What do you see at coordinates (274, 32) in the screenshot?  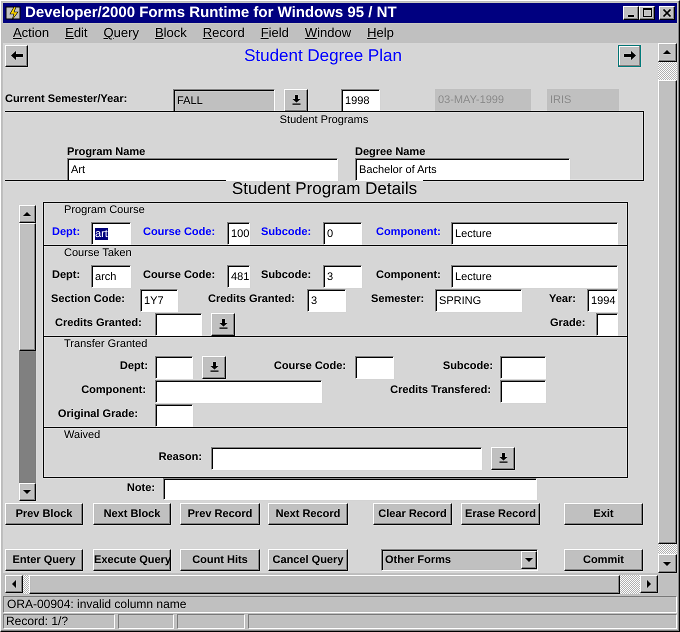 I see `menu-item: Field` at bounding box center [274, 32].